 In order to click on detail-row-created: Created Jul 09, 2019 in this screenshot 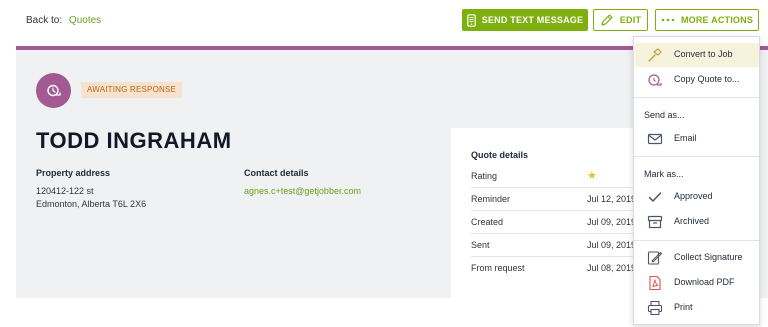, I will do `click(553, 222)`.